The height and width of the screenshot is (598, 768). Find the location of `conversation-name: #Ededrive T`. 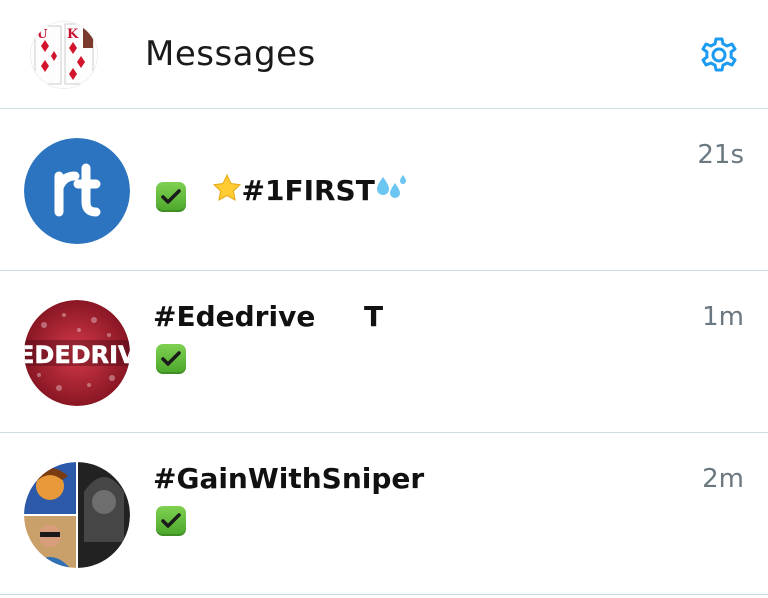

conversation-name: #Ededrive T is located at coordinates (268, 316).